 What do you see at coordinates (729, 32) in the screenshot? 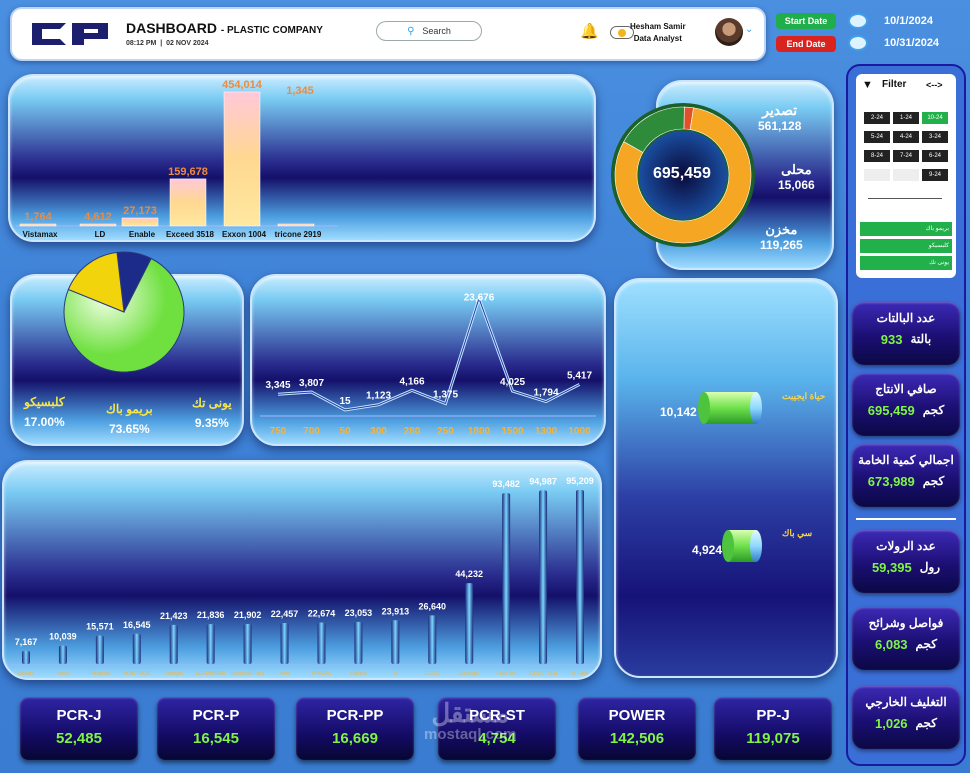
I see `avatar` at bounding box center [729, 32].